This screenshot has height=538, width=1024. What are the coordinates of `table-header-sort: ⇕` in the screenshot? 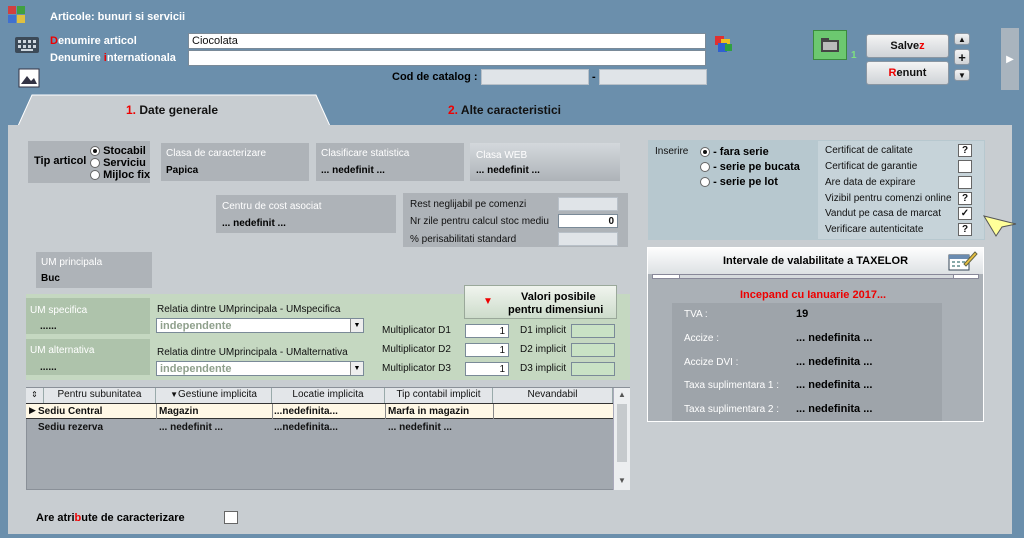 It's located at (35, 395).